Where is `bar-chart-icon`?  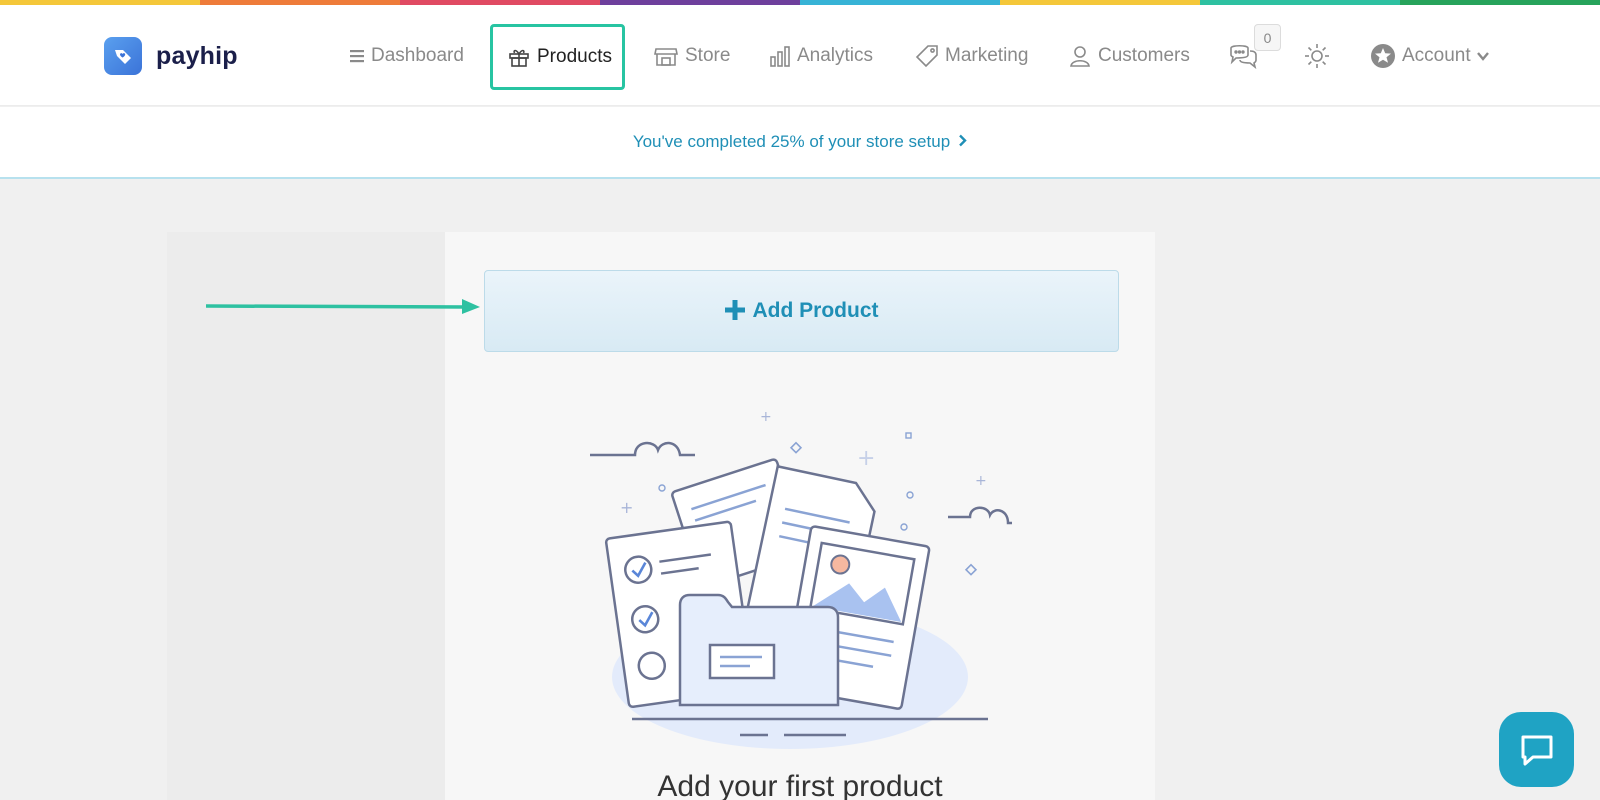
bar-chart-icon is located at coordinates (780, 56).